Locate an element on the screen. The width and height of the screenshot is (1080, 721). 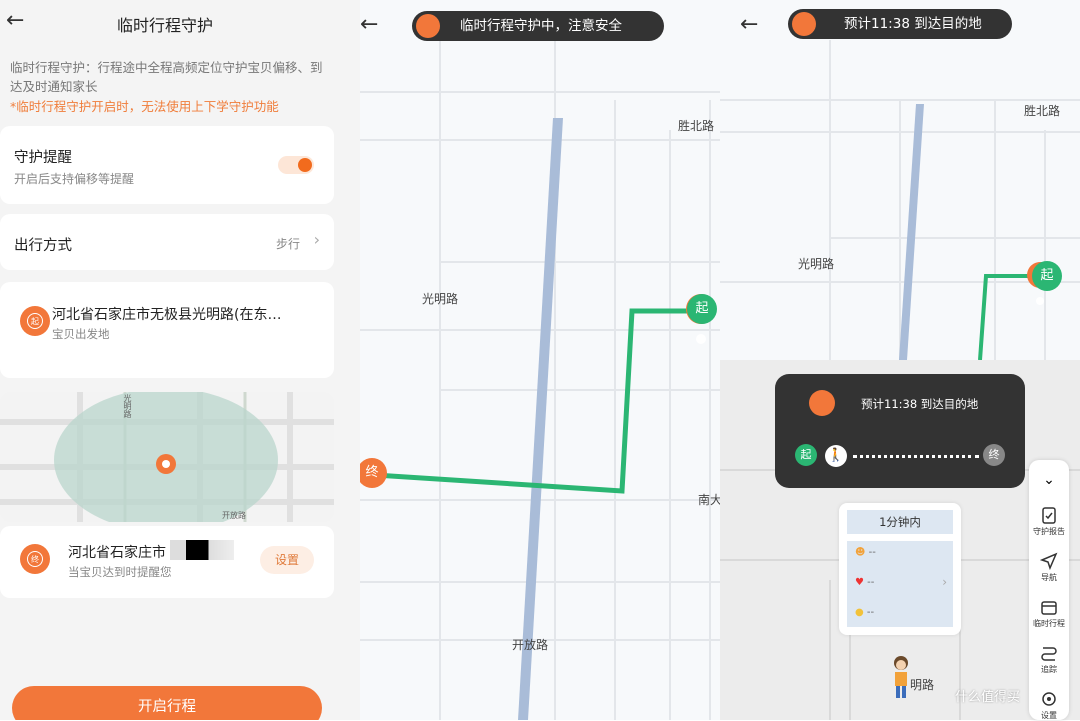
track-button: 追踪 is located at coordinates (1049, 659).